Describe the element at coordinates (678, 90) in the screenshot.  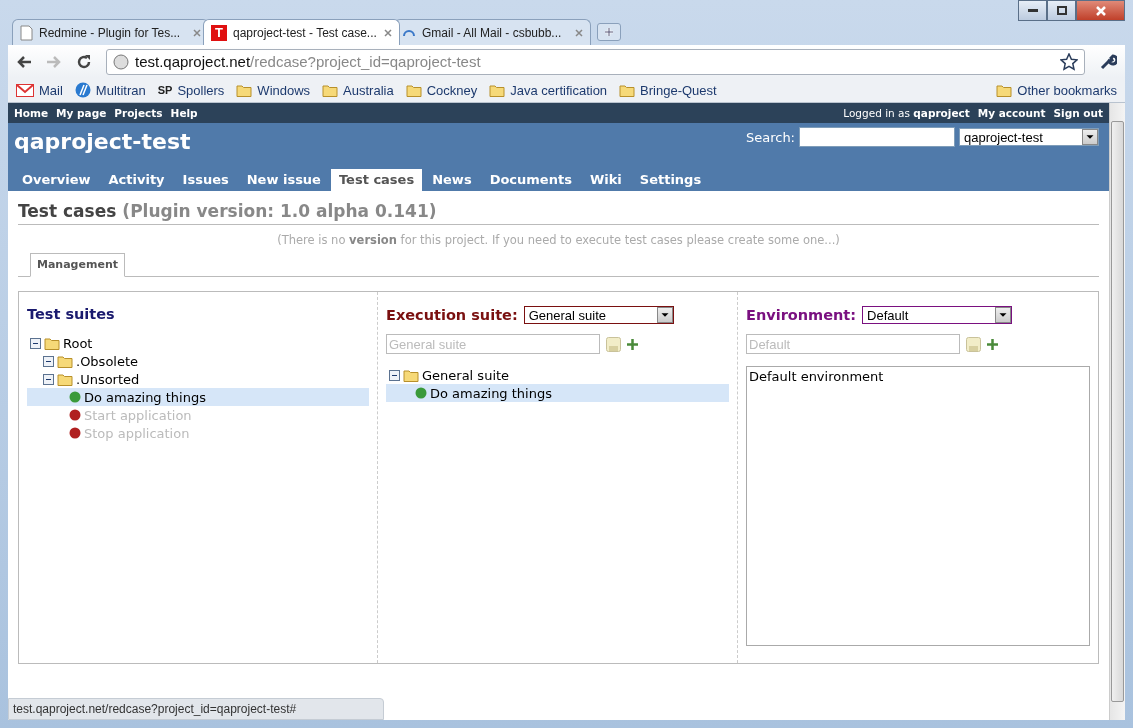
I see `bookmark-label: Bringe-Quest` at that location.